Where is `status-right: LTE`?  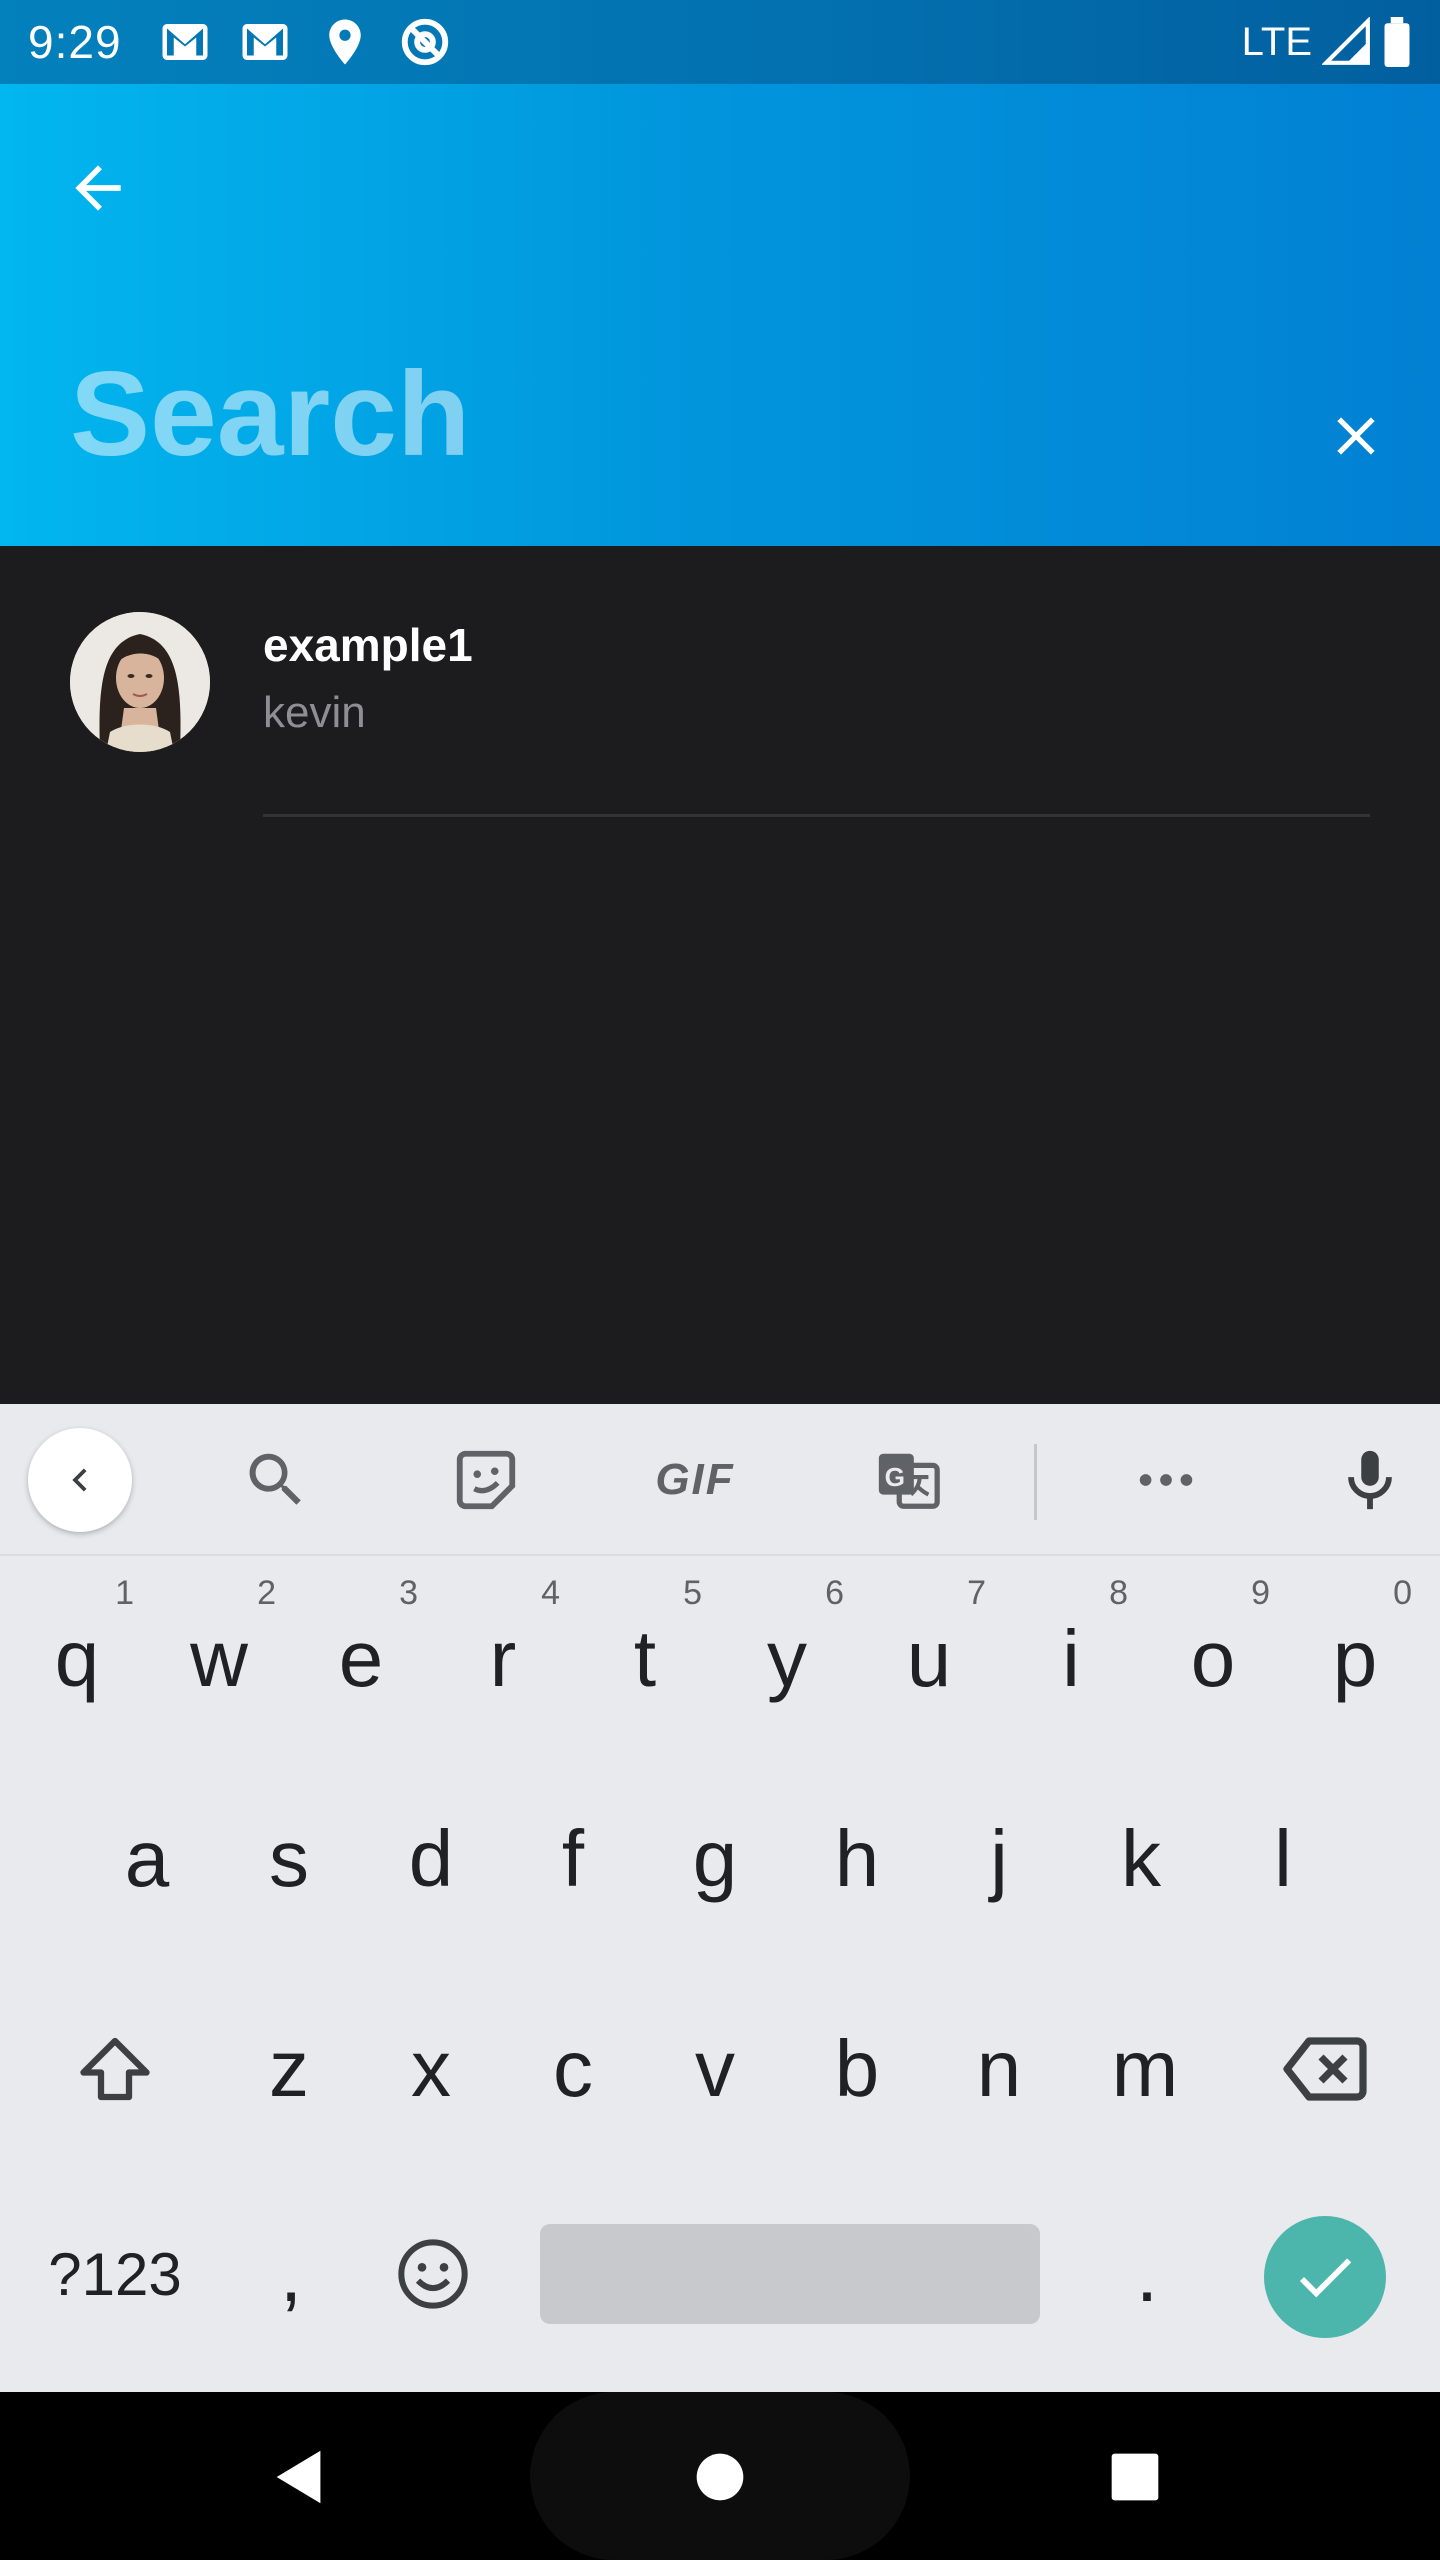
status-right: LTE is located at coordinates (1327, 42).